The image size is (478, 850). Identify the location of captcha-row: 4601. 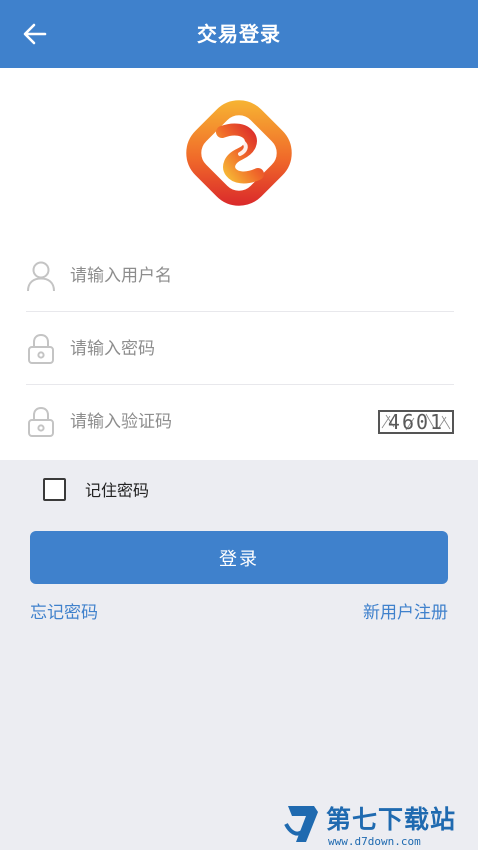
(240, 422).